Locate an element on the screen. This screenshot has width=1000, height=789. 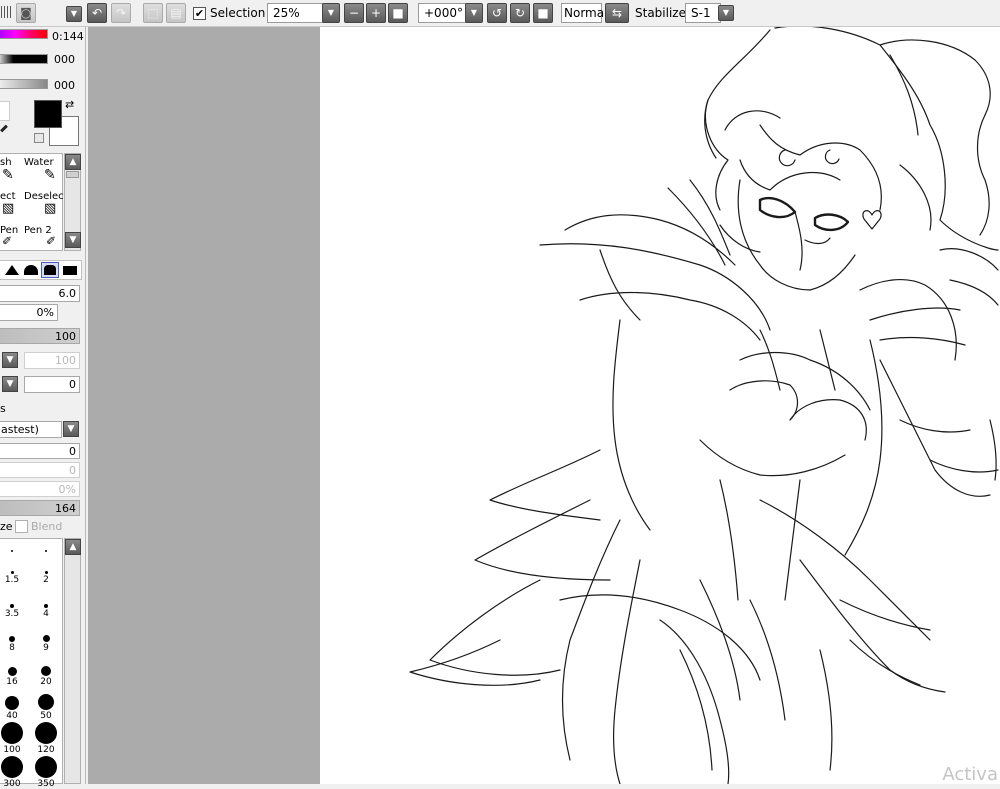
brush-size-label: 2 is located at coordinates (46, 580).